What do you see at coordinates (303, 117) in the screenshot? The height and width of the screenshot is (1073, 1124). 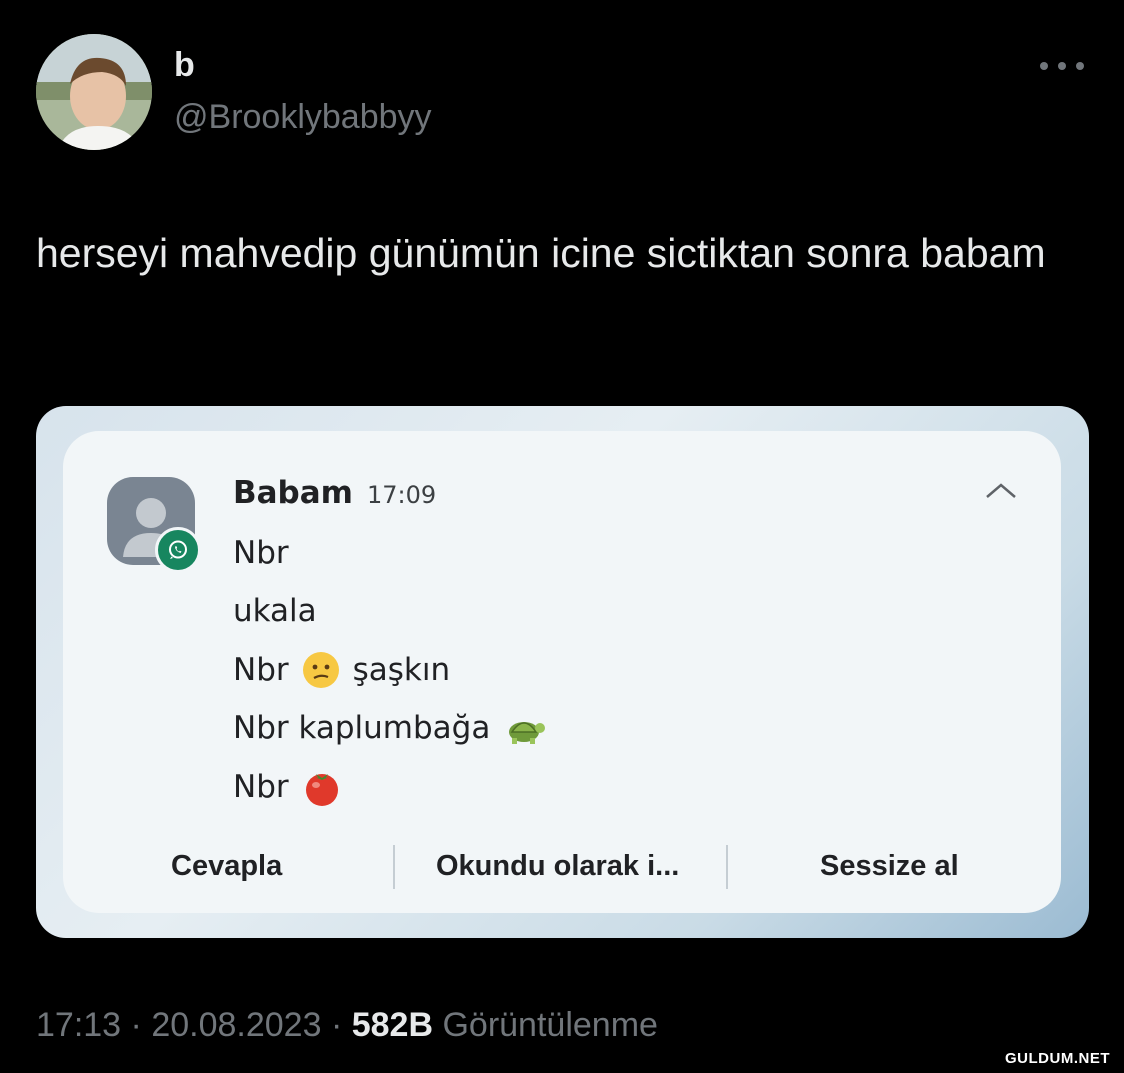 I see `user-handle: @Brooklybabbyy` at bounding box center [303, 117].